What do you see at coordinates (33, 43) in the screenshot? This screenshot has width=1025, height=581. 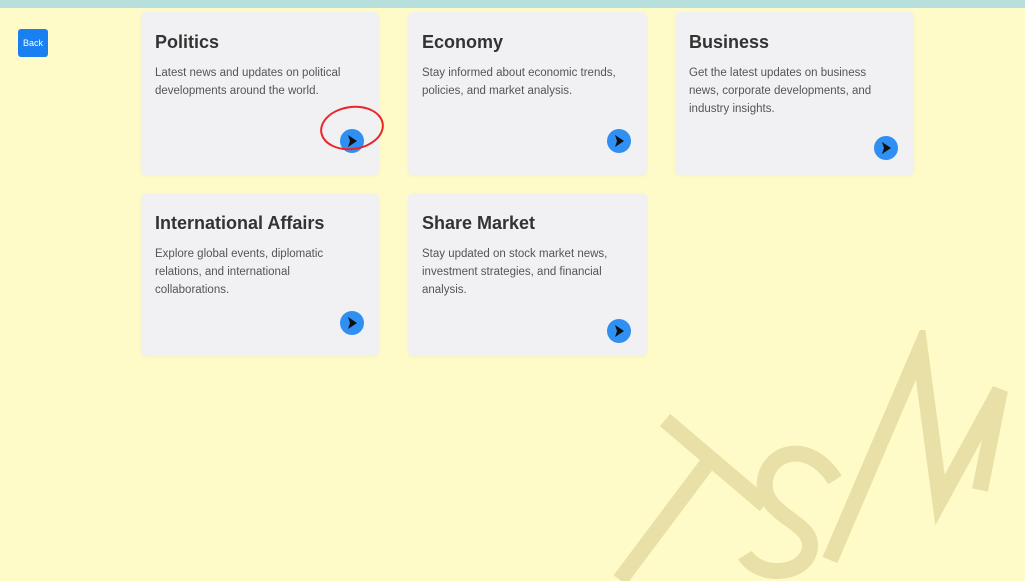 I see `back-button: Back` at bounding box center [33, 43].